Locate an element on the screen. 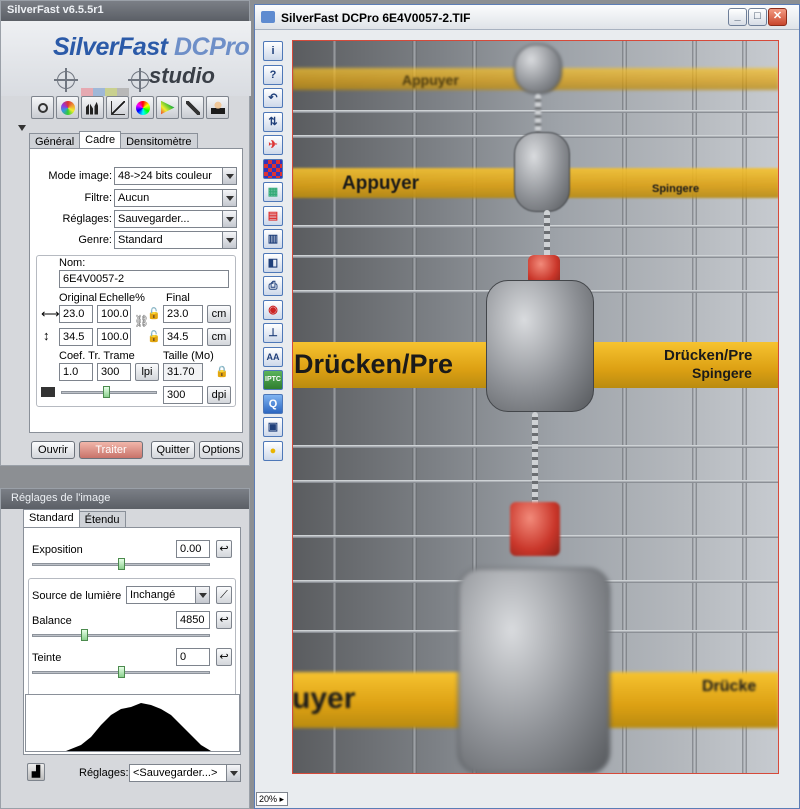 This screenshot has width=800, height=809. page-icon: ▥ is located at coordinates (273, 239).